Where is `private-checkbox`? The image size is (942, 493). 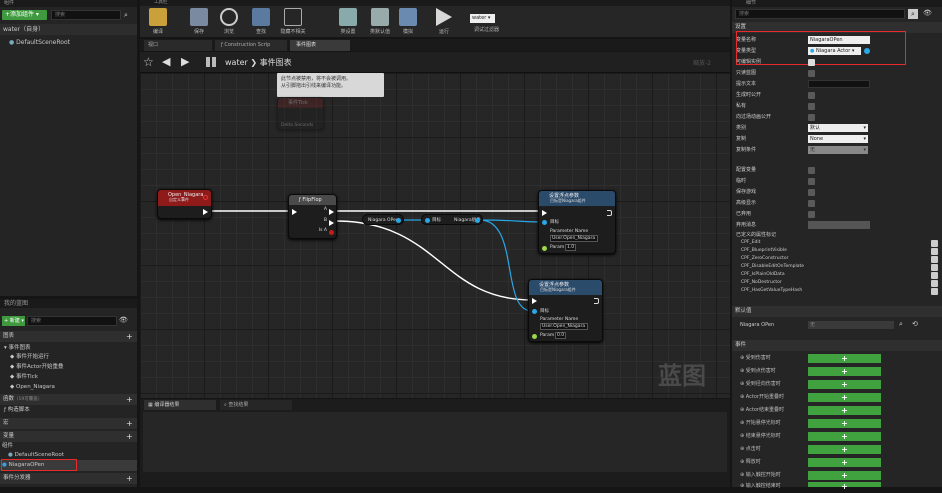 private-checkbox is located at coordinates (811, 106).